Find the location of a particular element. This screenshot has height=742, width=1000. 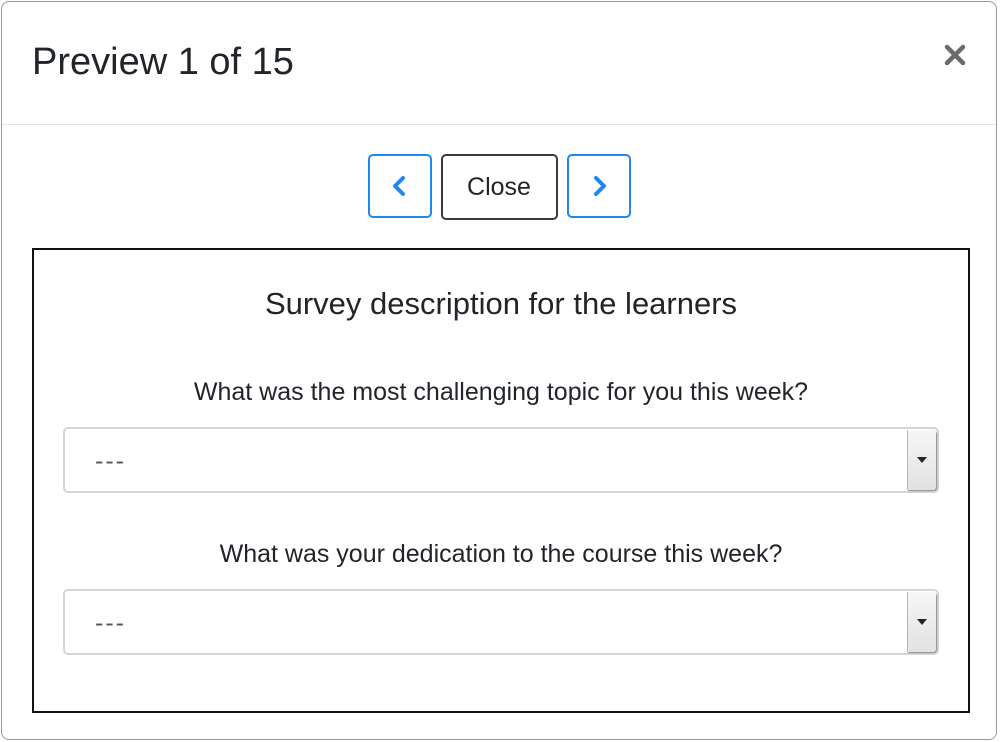

modal-title: Preview 1 of 15 is located at coordinates (163, 62).